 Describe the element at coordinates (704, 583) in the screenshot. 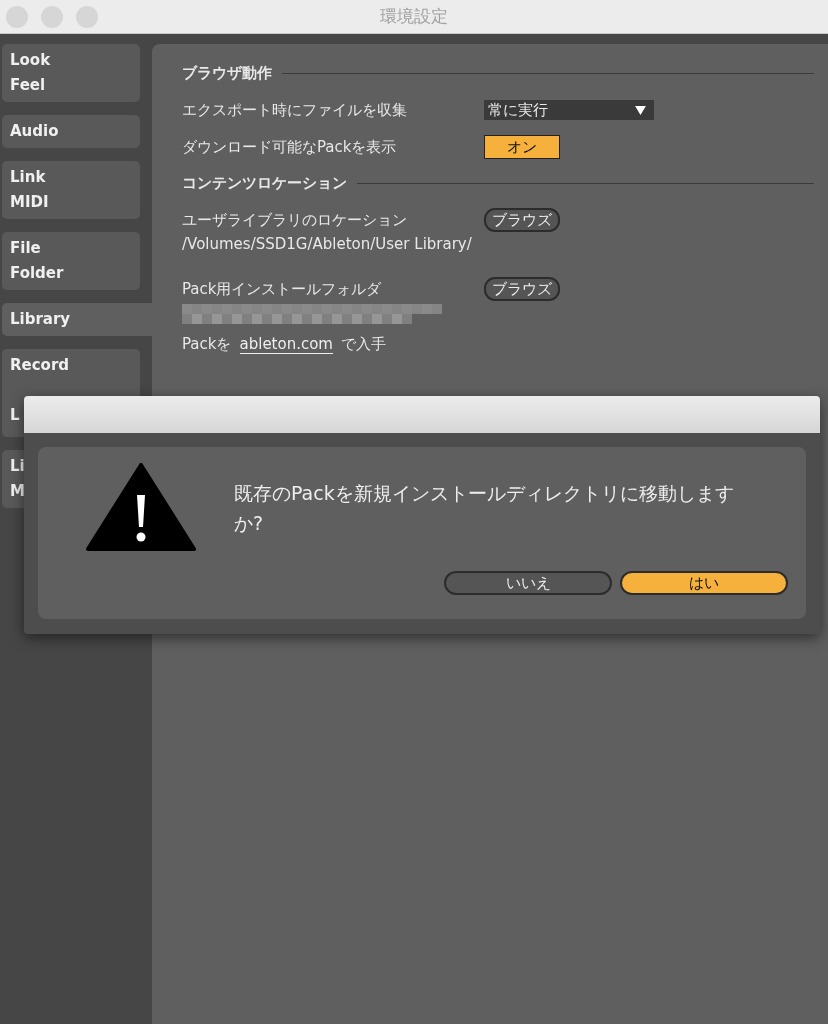

I see `dialog-button: はい` at that location.